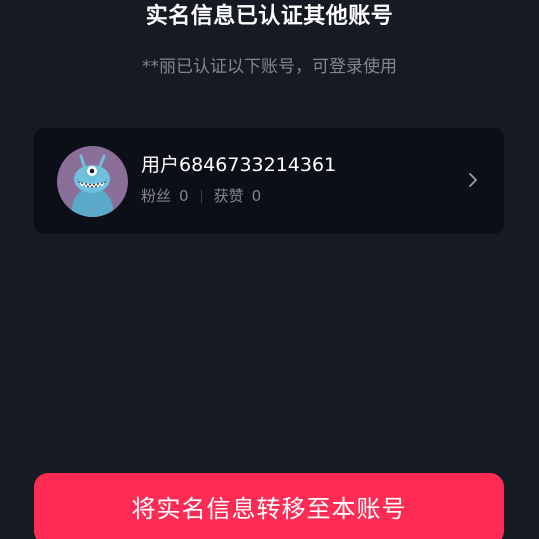  I want to click on page-subtitle: **丽已认证以下账号，可登录使用, so click(269, 67).